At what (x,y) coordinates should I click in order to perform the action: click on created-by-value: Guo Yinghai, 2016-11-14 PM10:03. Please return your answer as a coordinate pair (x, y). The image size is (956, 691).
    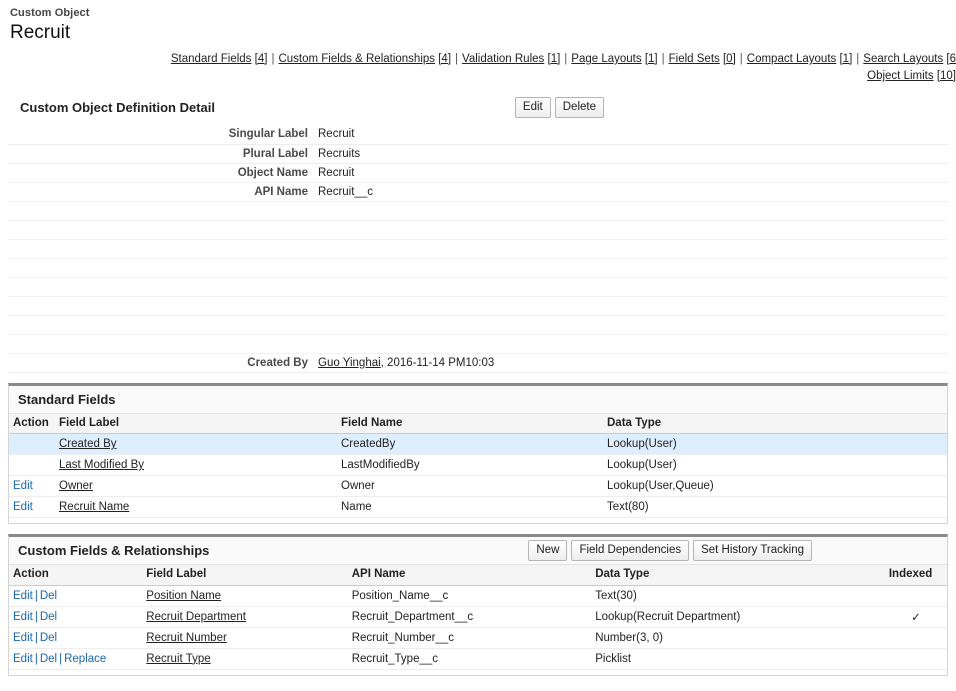
    Looking at the image, I should click on (633, 363).